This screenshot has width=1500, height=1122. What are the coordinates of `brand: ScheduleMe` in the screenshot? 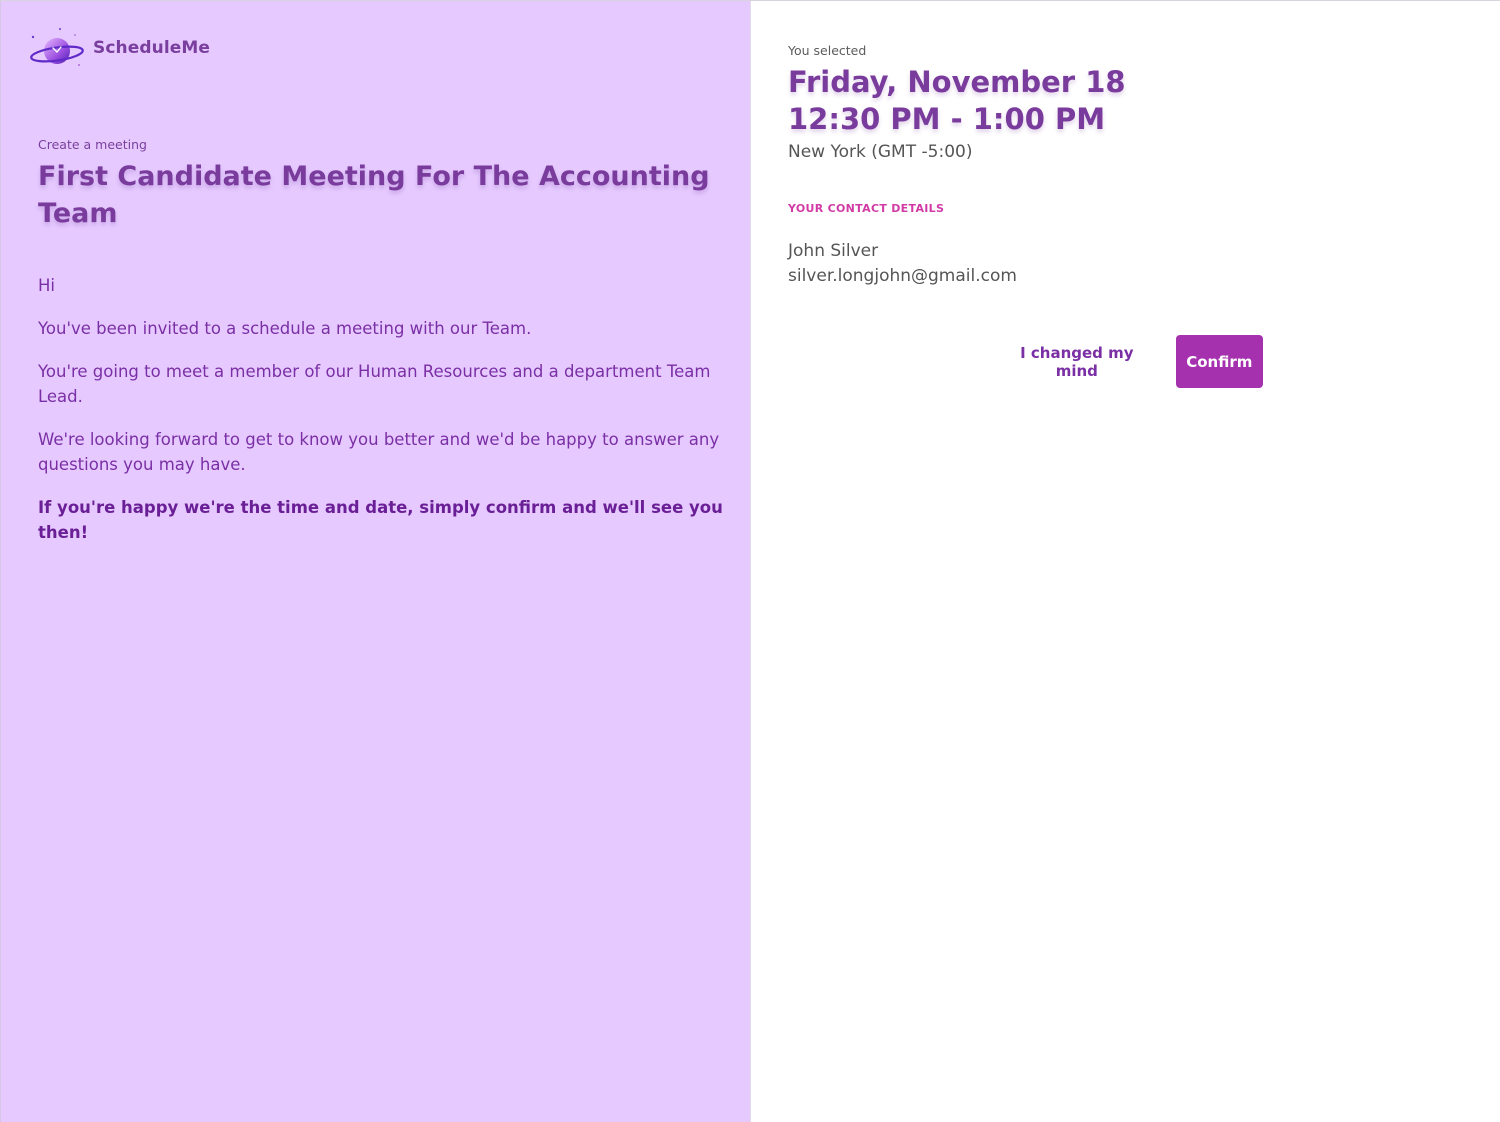 It's located at (119, 48).